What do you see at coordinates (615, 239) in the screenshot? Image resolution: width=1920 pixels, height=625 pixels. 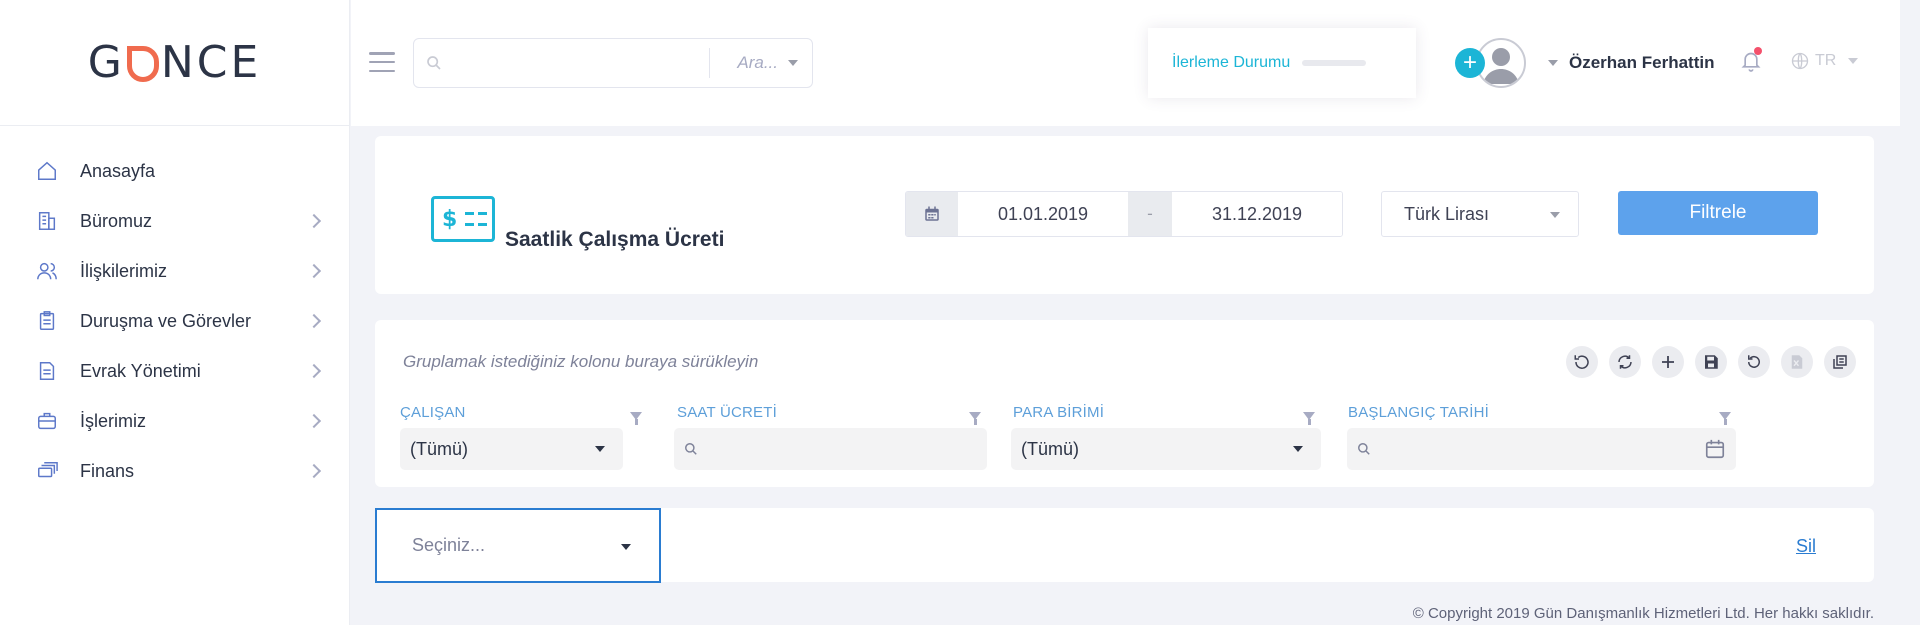 I see `page-title: Saatlik Çalışma Ücreti` at bounding box center [615, 239].